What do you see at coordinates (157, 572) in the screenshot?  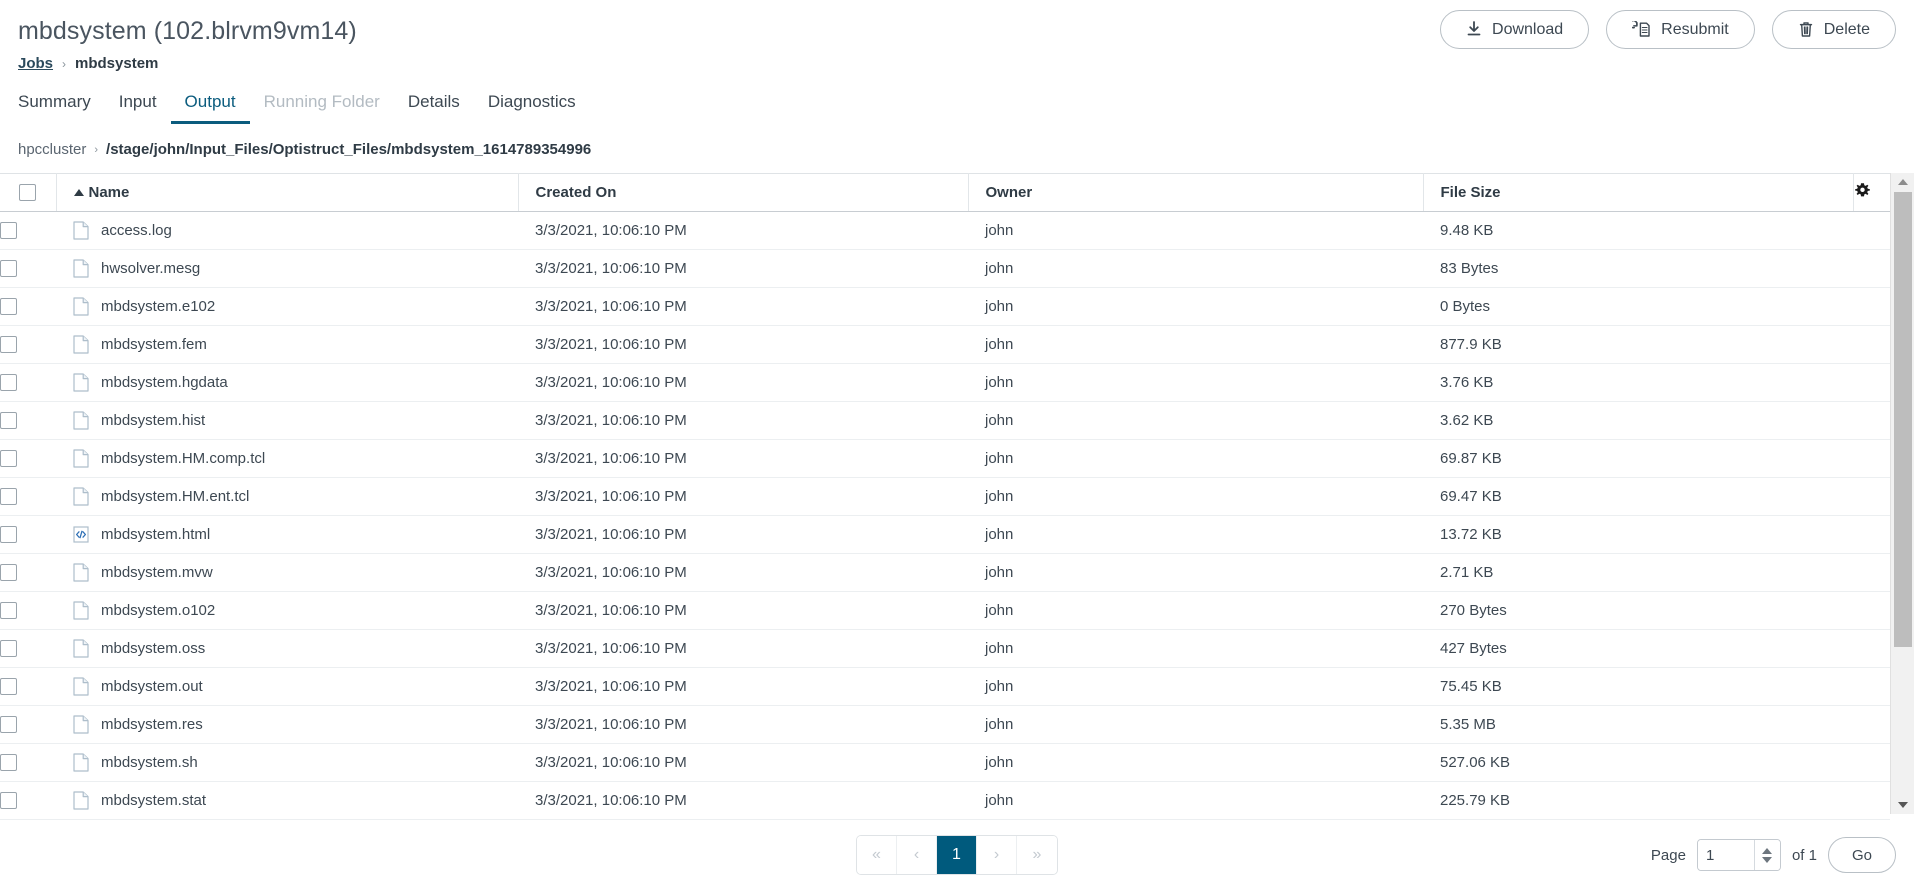 I see `file-name-label: mbdsystem.mvw` at bounding box center [157, 572].